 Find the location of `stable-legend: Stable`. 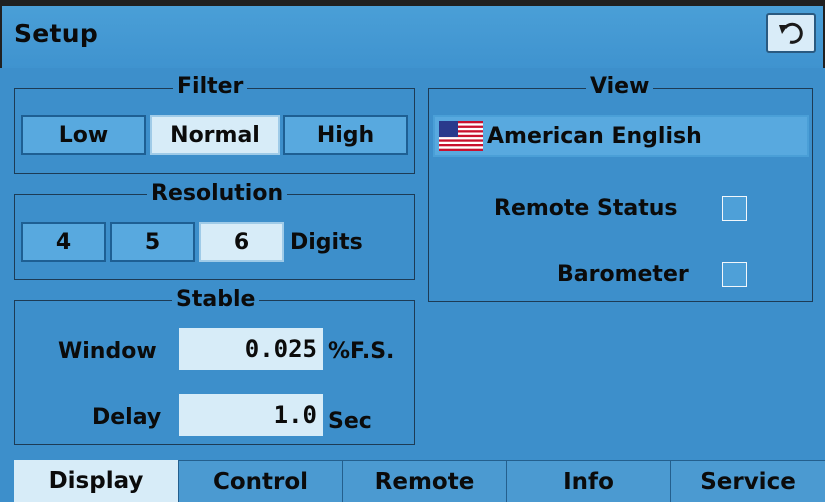

stable-legend: Stable is located at coordinates (216, 300).